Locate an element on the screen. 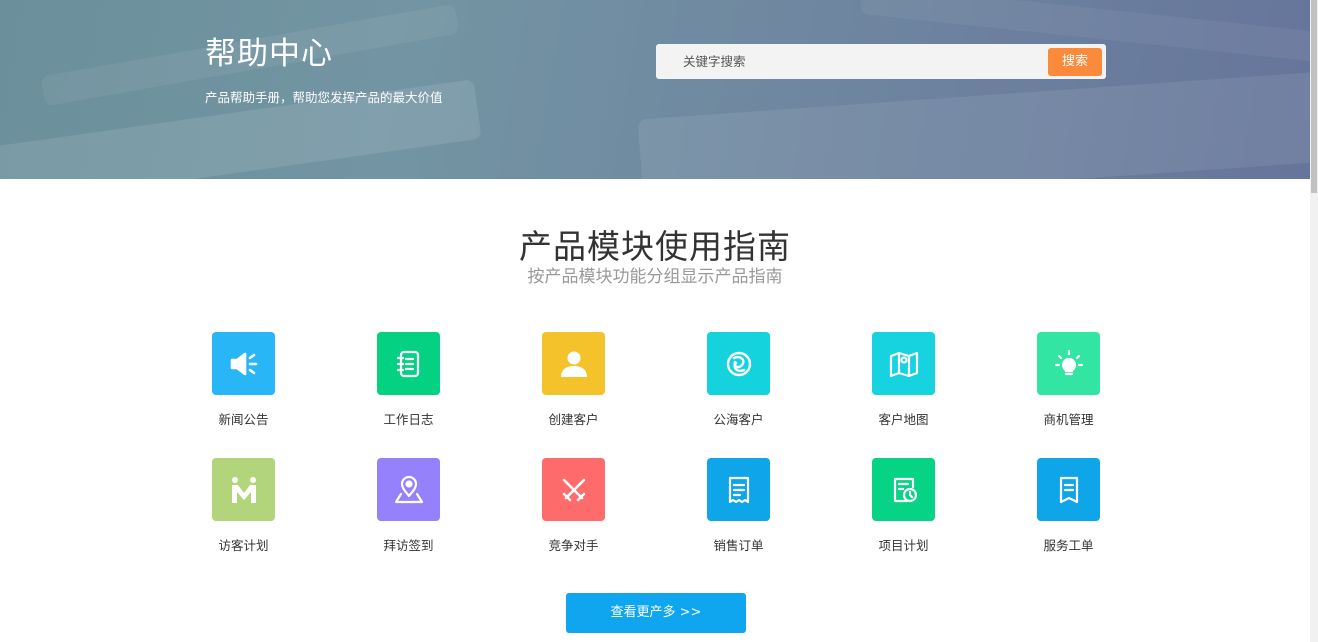  module-news: 新闻公告 is located at coordinates (242, 392).